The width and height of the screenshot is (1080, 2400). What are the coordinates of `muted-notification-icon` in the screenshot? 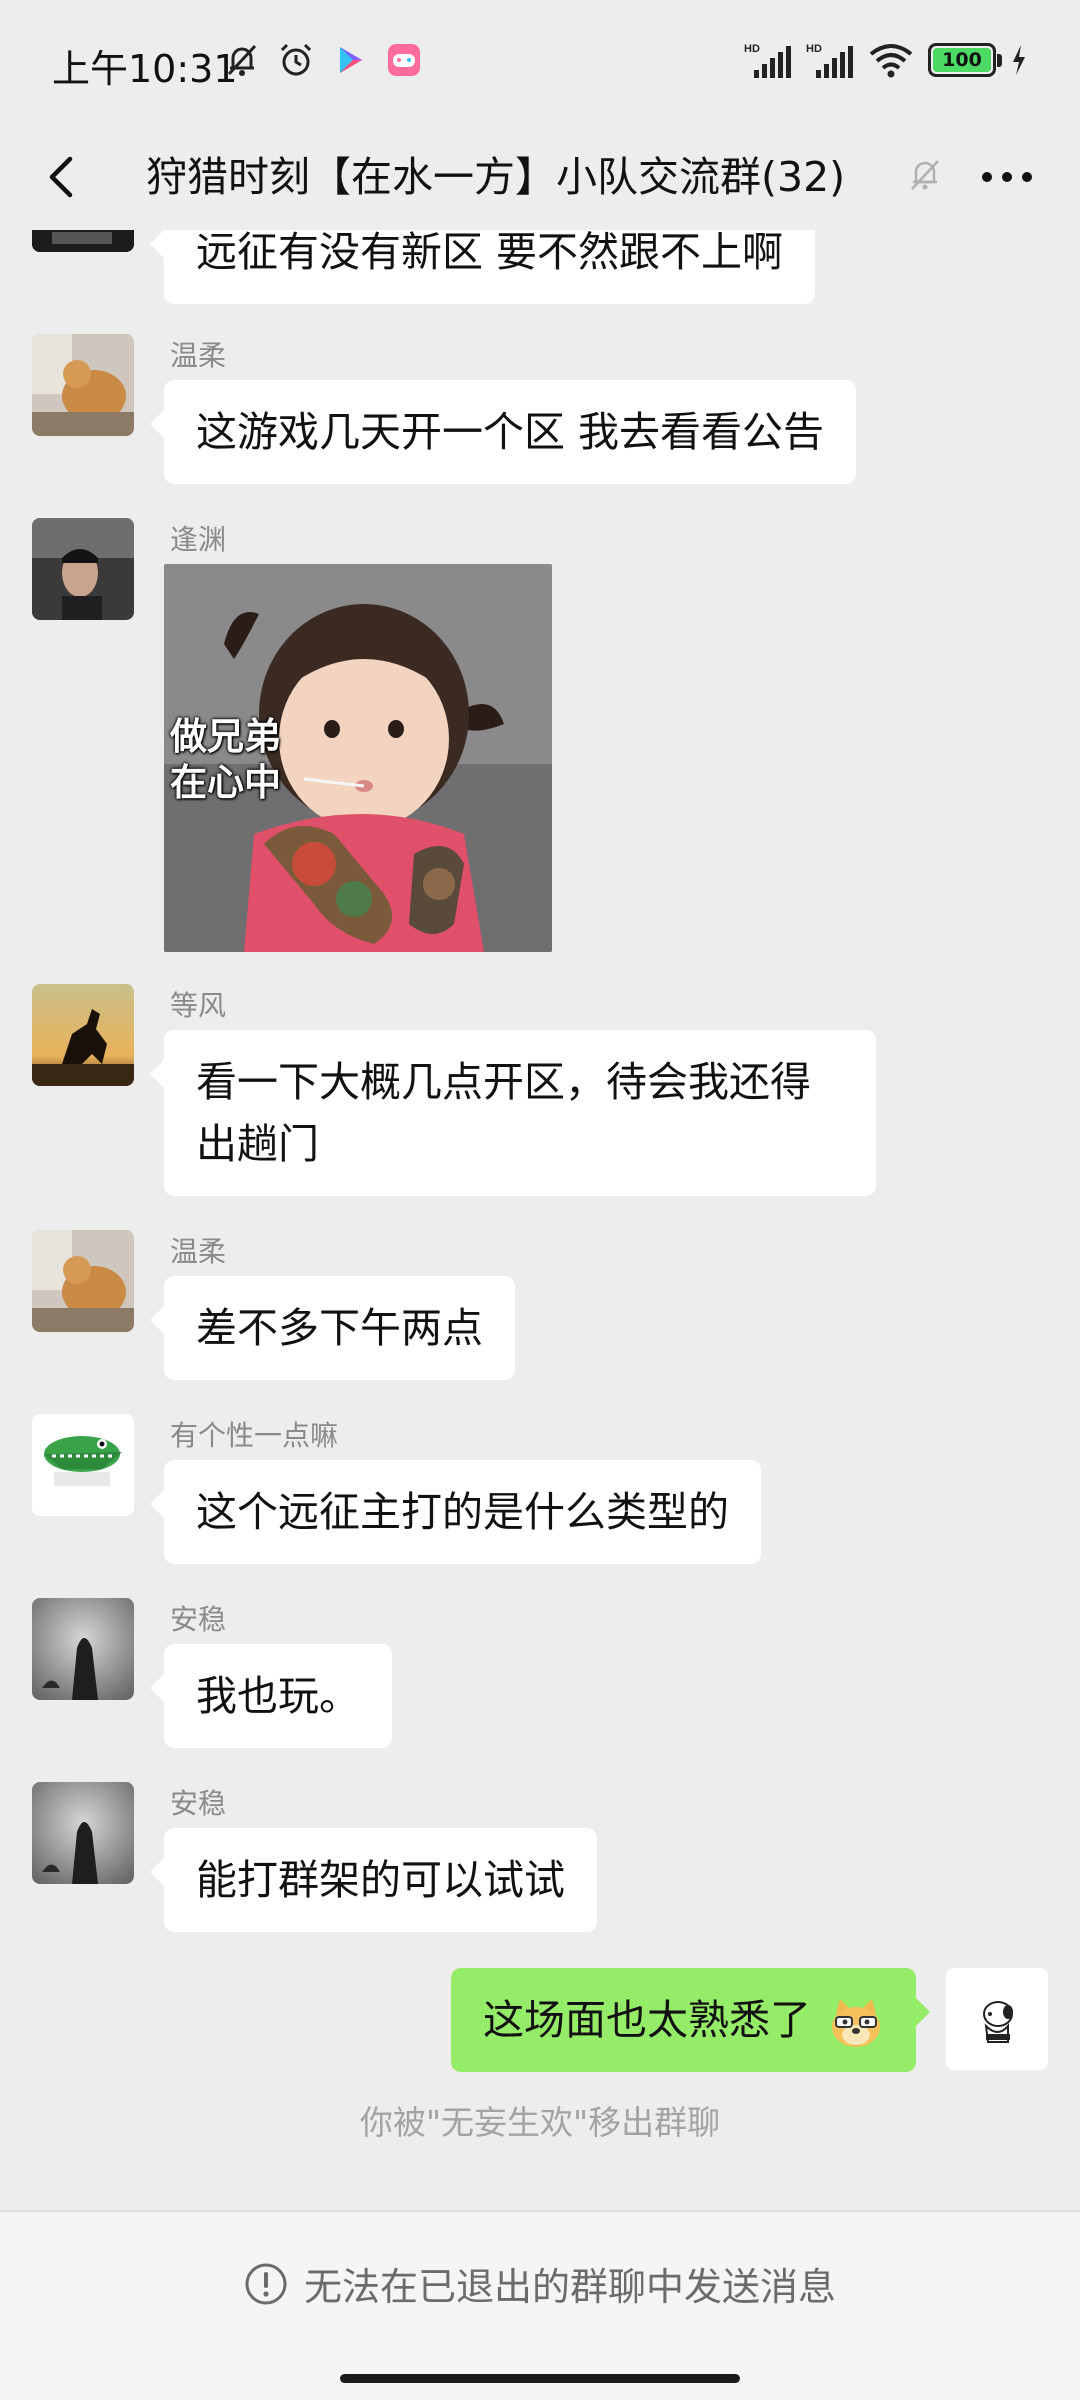 It's located at (925, 175).